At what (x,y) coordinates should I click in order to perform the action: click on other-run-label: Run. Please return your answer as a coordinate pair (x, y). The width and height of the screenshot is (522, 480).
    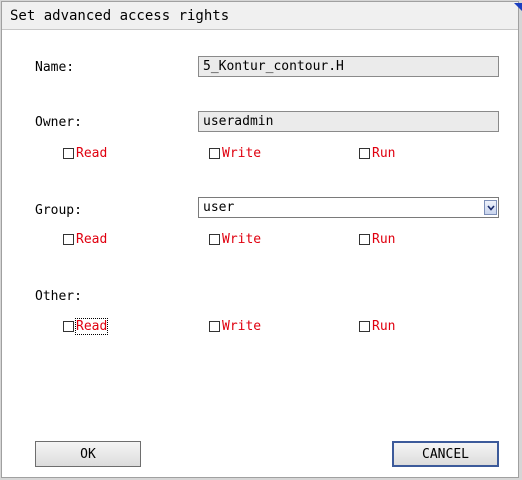
    Looking at the image, I should click on (384, 326).